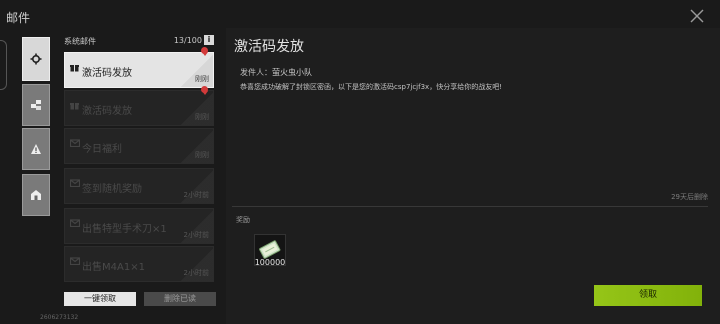  I want to click on info-icon: i, so click(209, 40).